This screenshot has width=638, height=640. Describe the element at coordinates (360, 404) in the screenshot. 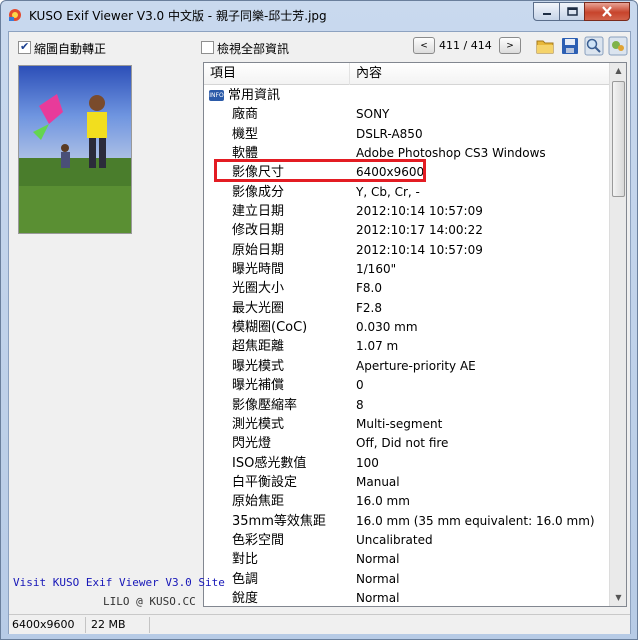

I see `row-item-value: 8` at that location.